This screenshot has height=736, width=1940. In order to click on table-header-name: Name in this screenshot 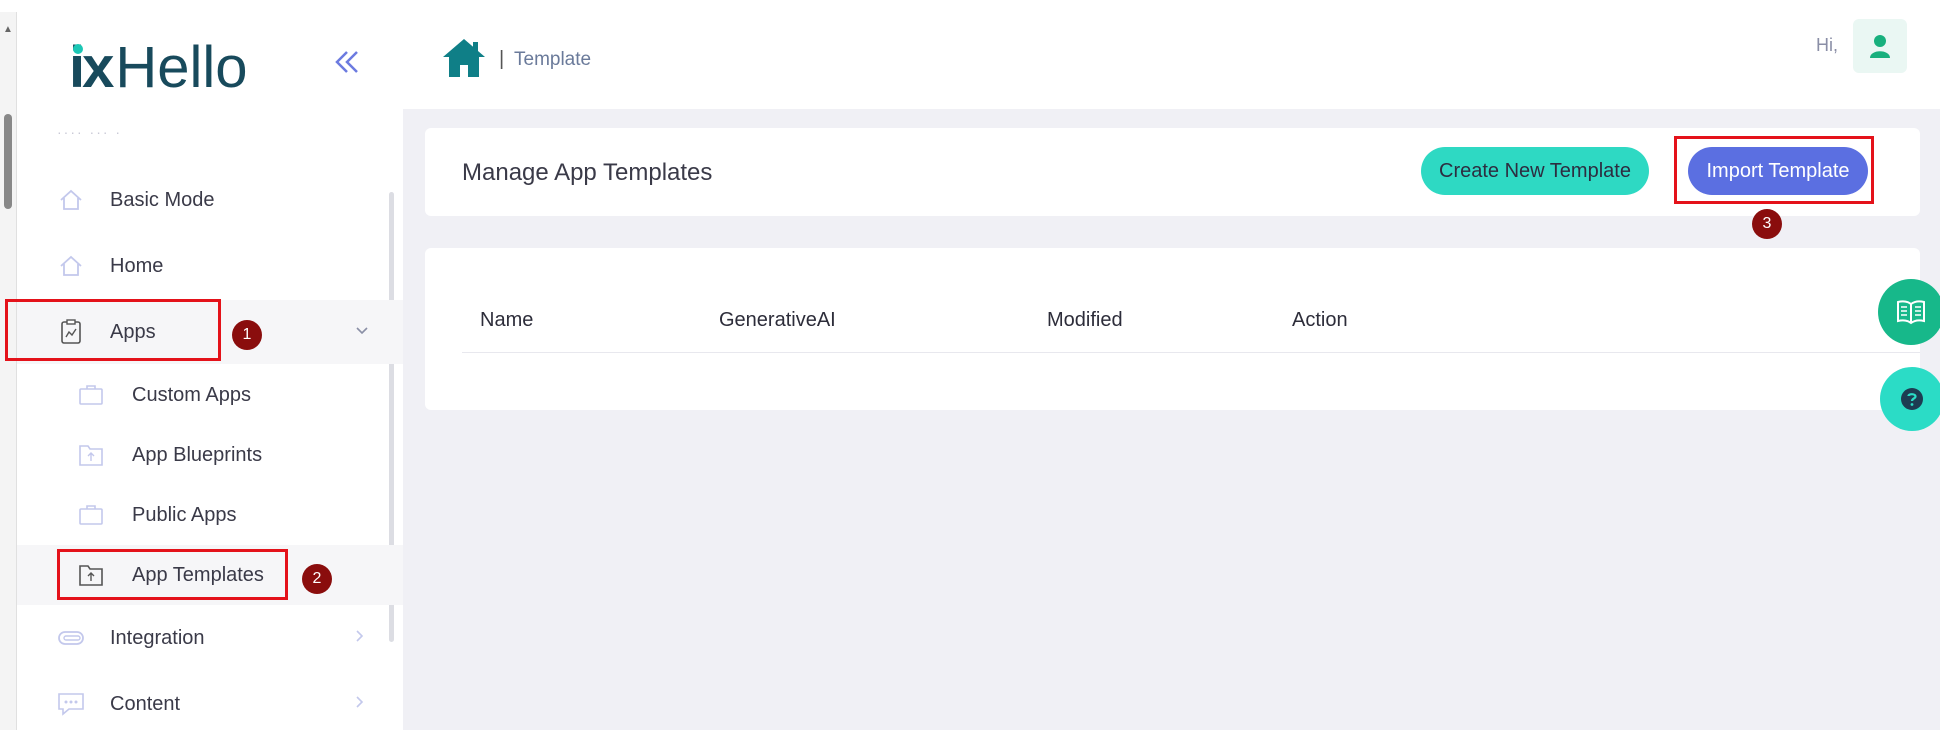, I will do `click(506, 320)`.